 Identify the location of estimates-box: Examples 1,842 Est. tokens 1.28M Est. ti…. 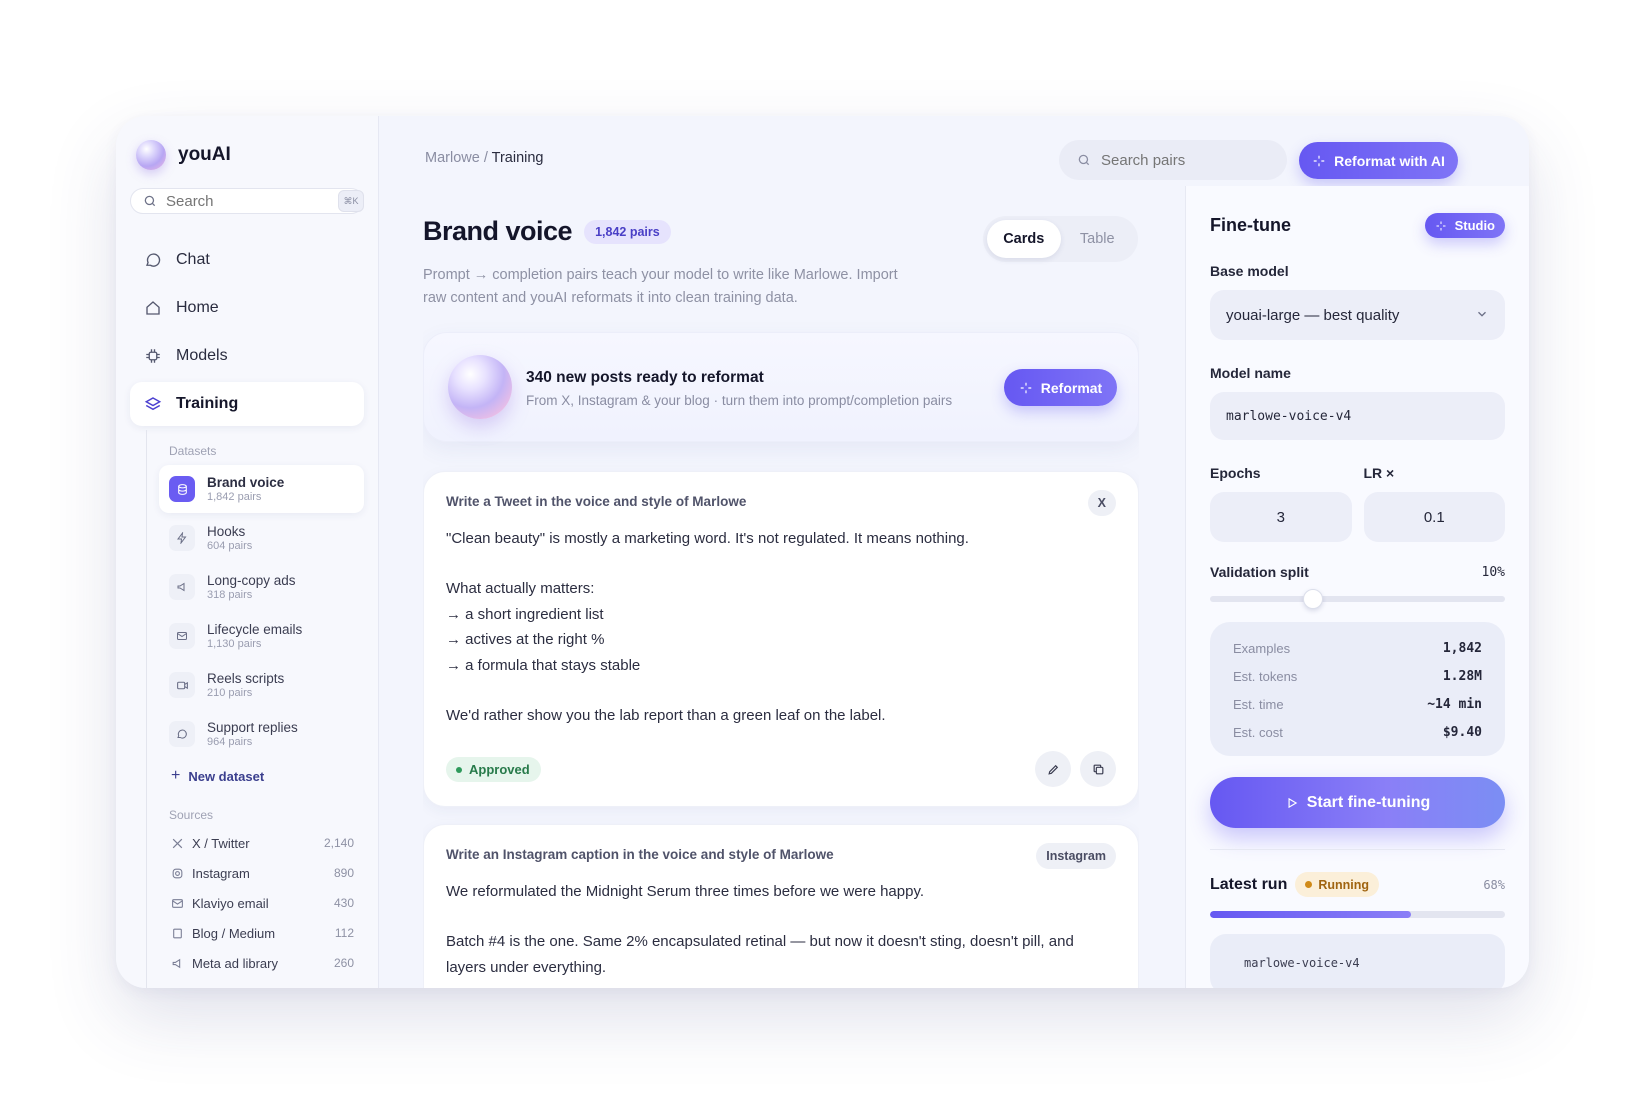
(1357, 689).